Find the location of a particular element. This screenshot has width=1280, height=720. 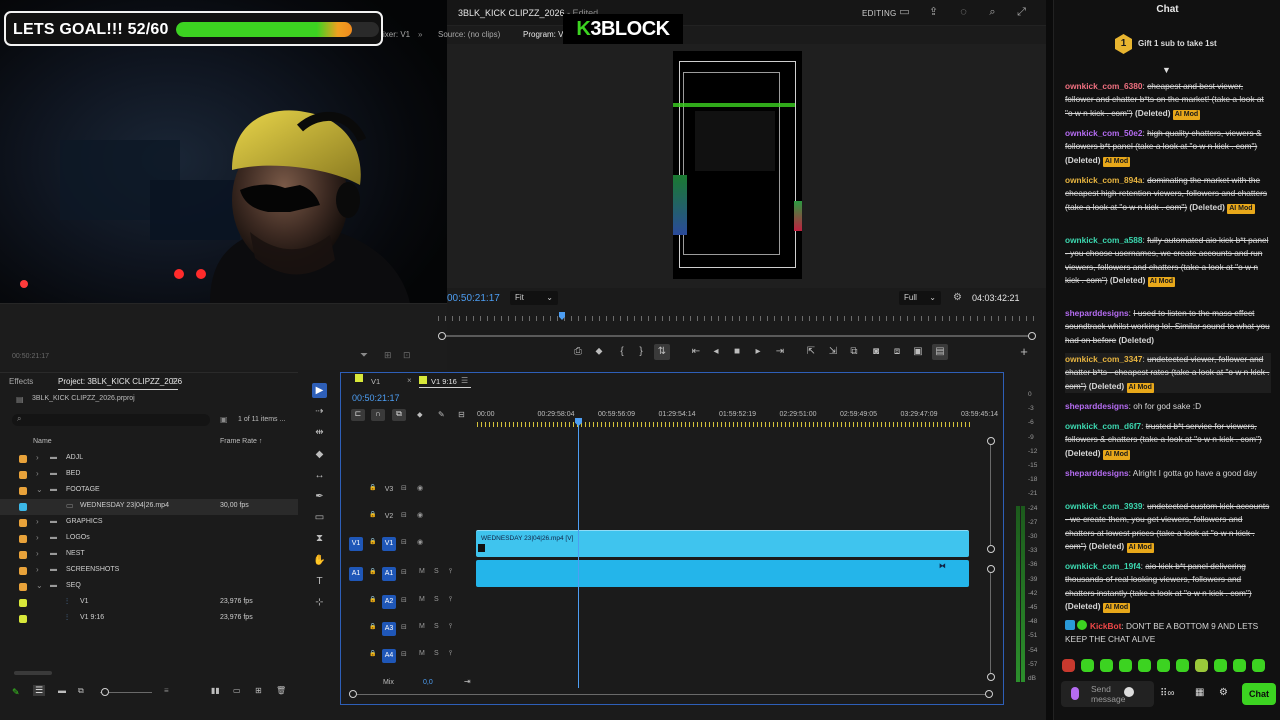

track-header: A1 🔒 A1 ⊟ M S ⫯ is located at coordinates (409, 574).